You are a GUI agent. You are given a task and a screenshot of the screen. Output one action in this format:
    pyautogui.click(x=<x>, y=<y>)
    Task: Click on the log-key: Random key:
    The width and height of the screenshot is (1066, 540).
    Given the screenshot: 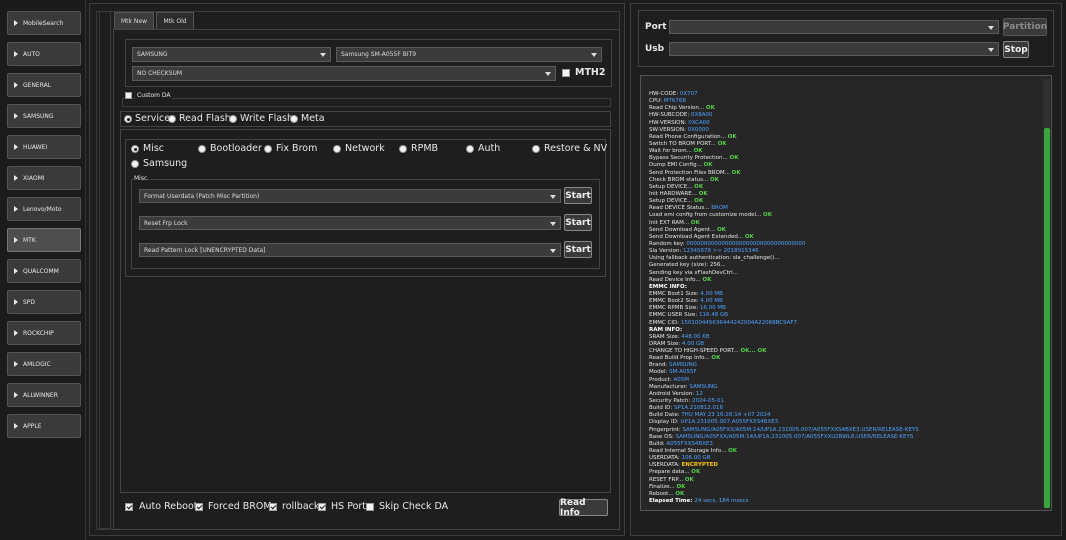 What is the action you would take?
    pyautogui.click(x=668, y=243)
    